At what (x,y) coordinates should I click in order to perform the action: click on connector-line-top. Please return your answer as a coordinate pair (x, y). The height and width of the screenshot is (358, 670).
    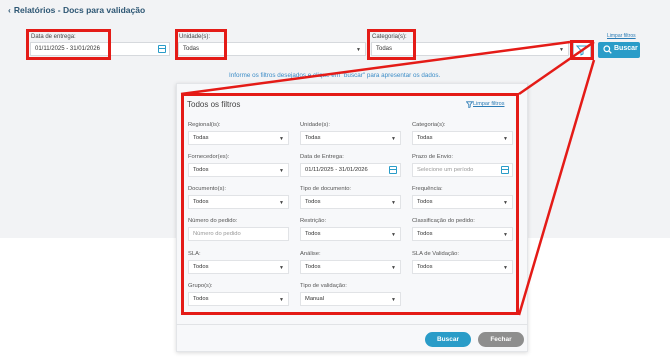
    Looking at the image, I should click on (375, 68).